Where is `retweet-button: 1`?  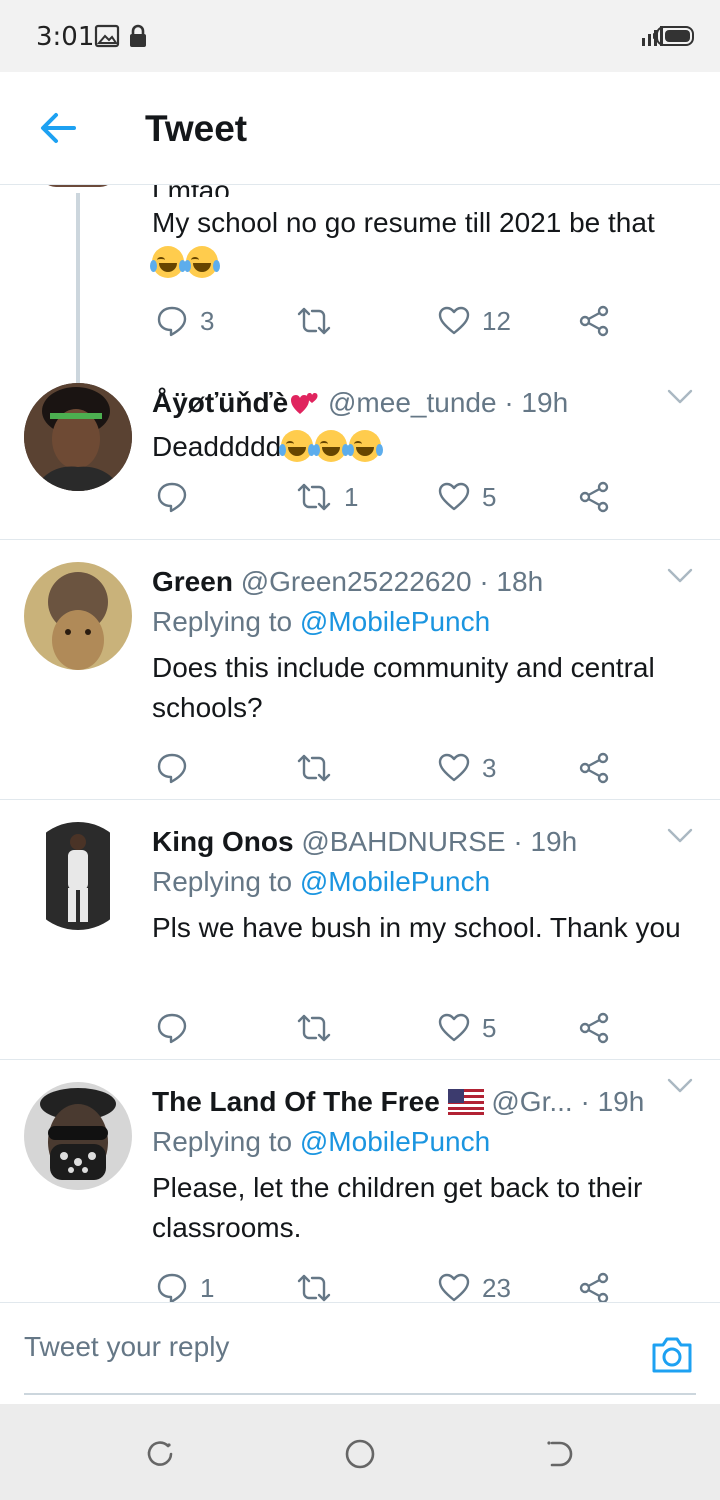
retweet-button: 1 is located at coordinates (327, 497).